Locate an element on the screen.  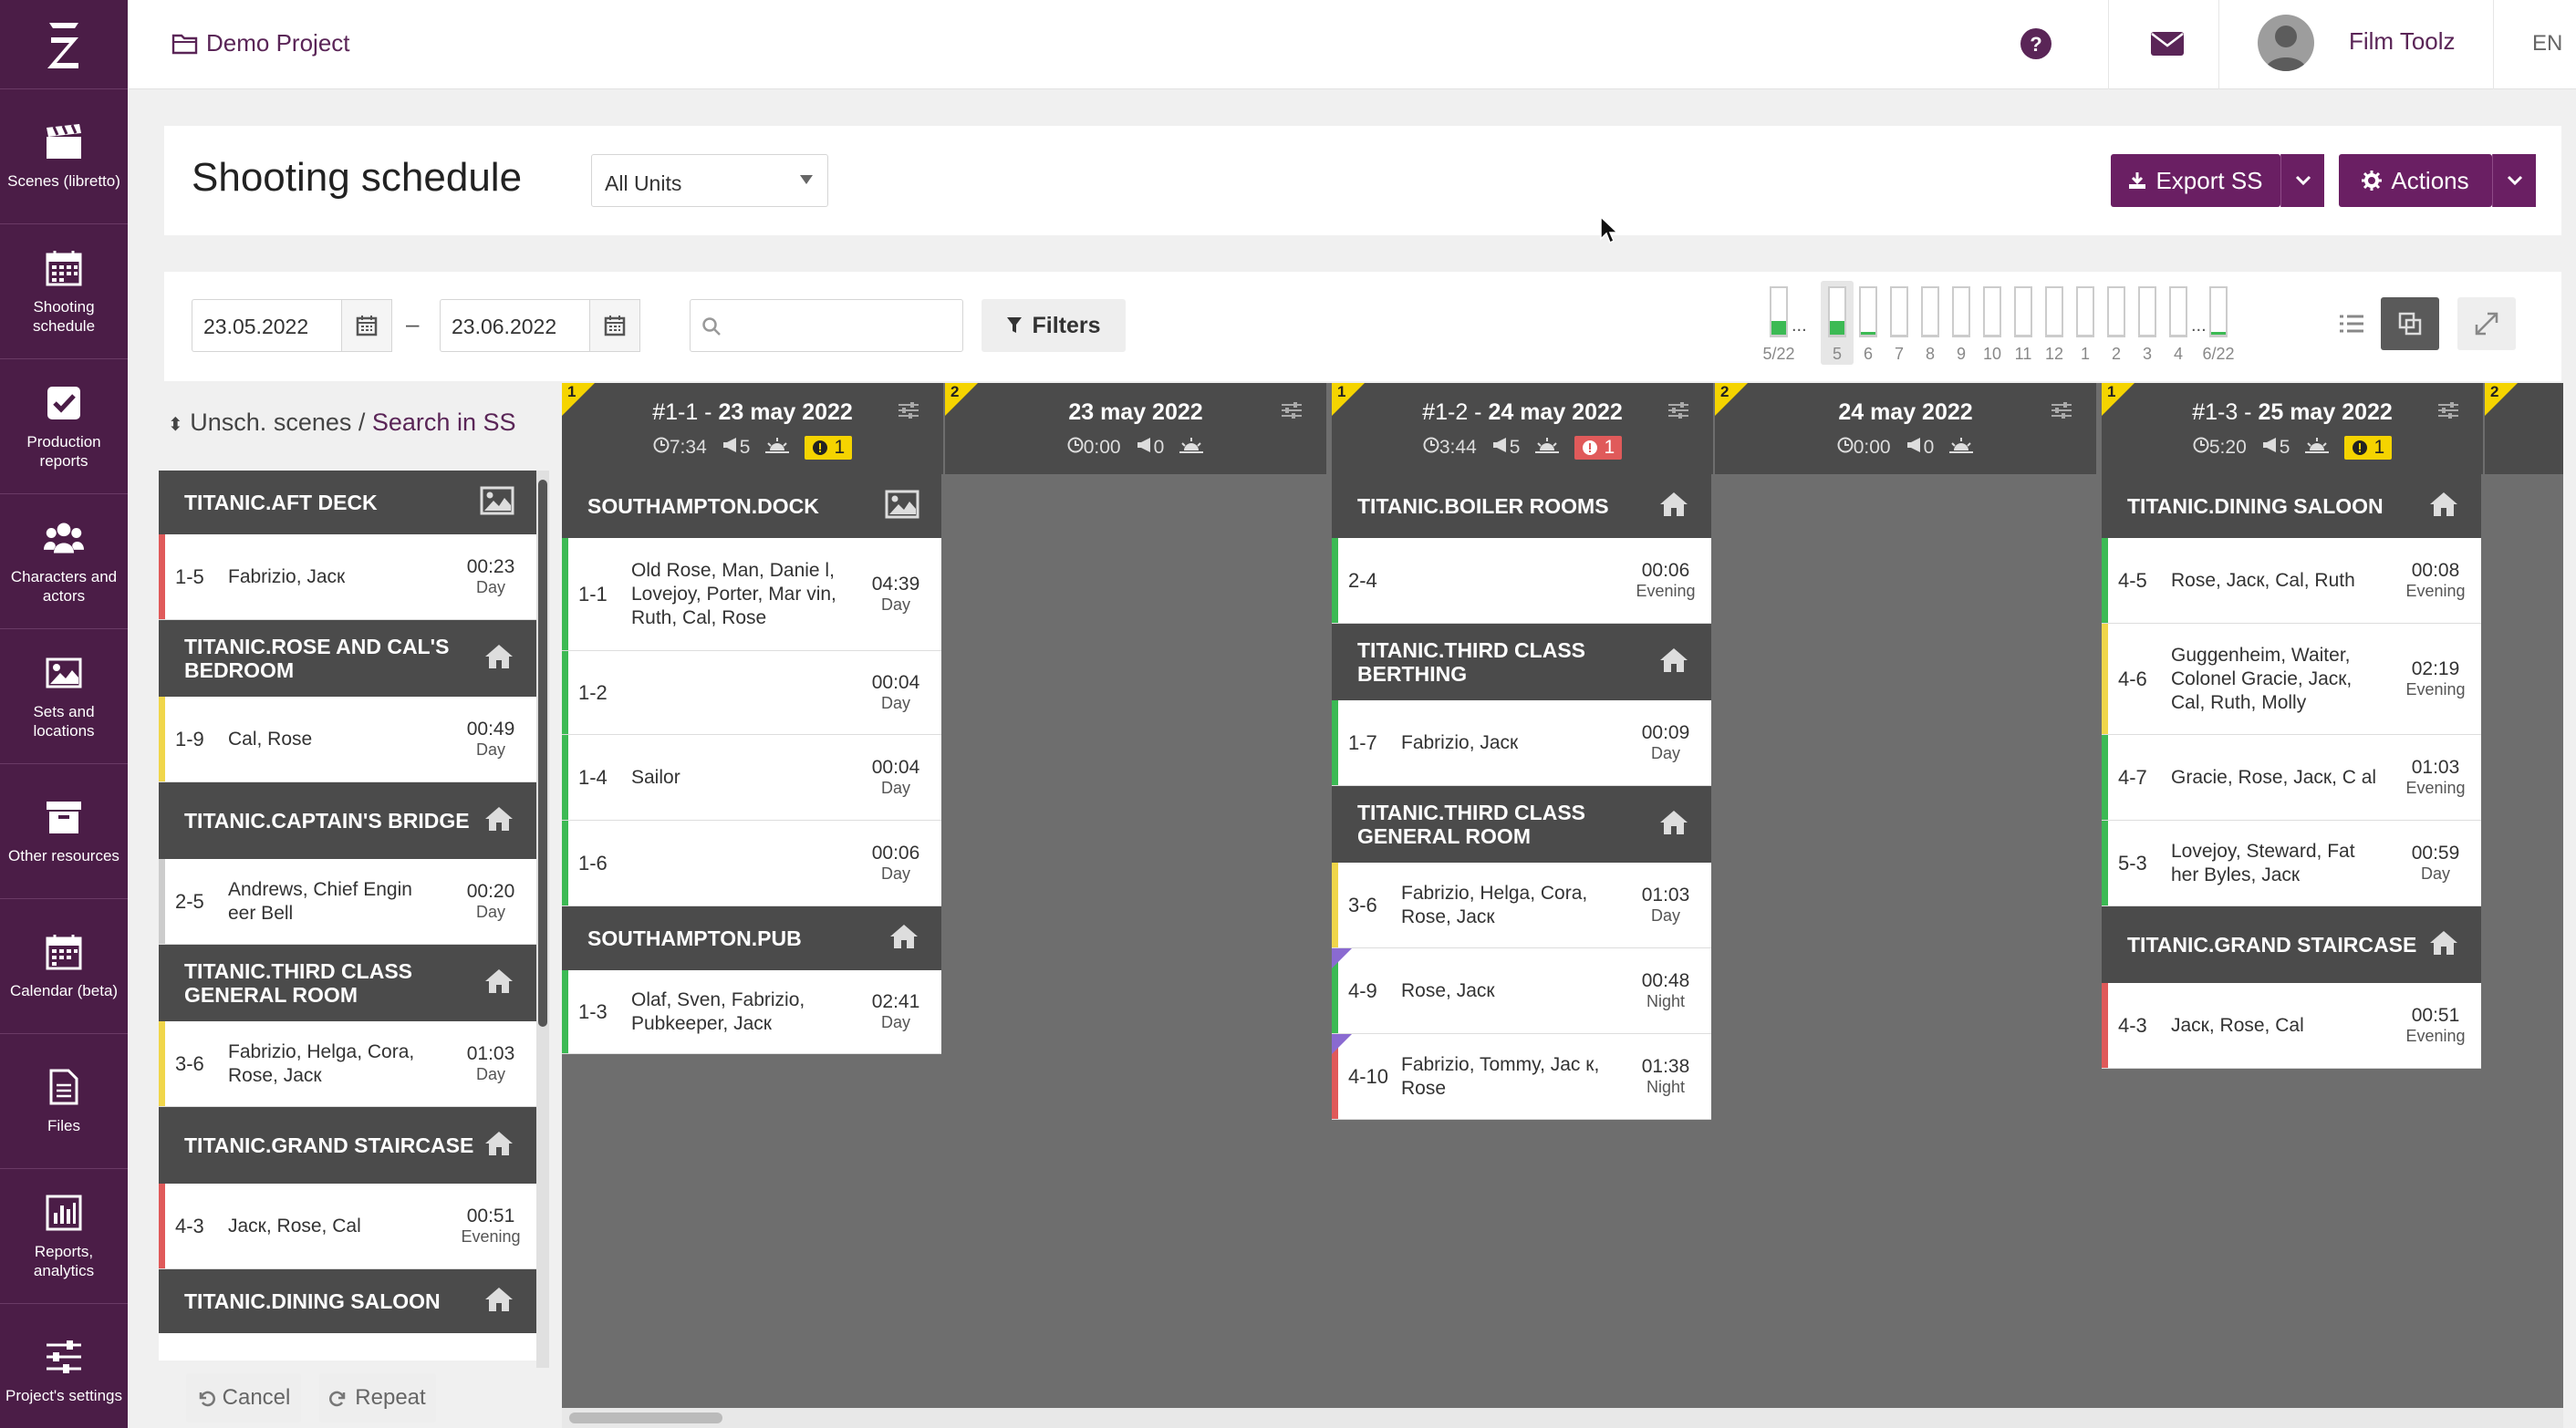
sidebar-item-other-resources: Other resources is located at coordinates (64, 832).